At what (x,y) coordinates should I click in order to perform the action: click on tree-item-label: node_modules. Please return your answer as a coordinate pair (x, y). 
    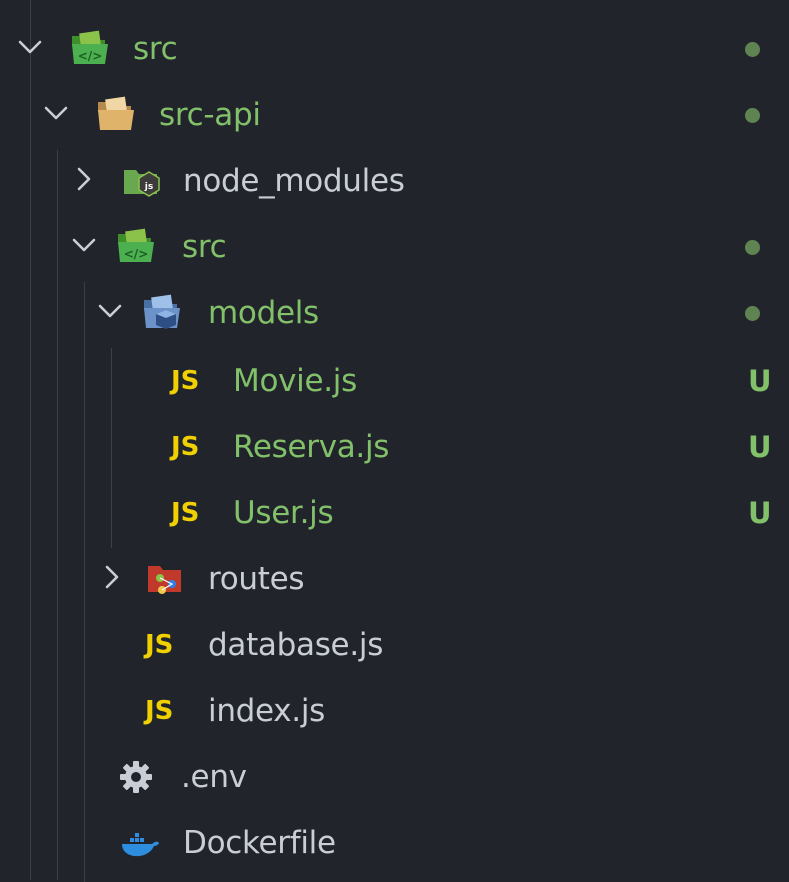
    Looking at the image, I should click on (294, 181).